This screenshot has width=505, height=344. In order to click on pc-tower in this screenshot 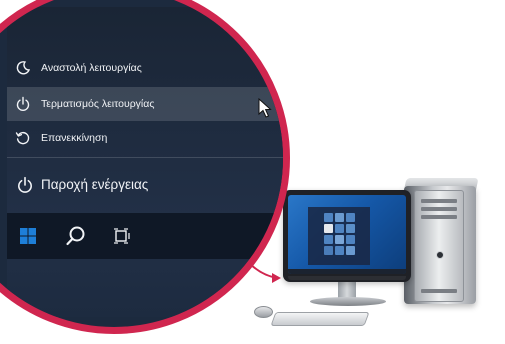, I will do `click(440, 245)`.